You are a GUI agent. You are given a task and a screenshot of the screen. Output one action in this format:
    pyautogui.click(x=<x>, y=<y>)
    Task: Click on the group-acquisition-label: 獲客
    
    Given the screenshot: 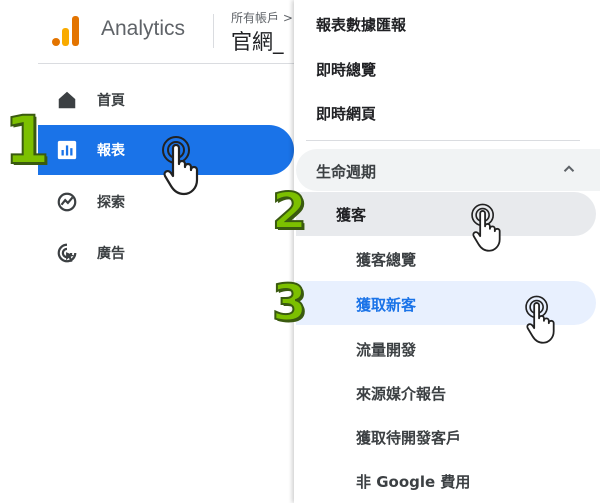 What is the action you would take?
    pyautogui.click(x=351, y=215)
    